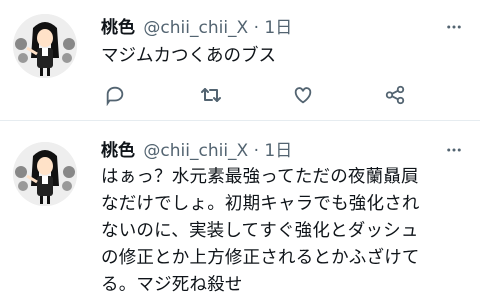 This screenshot has width=480, height=307. I want to click on tweet-text: マジムカつくあのブス, so click(188, 56).